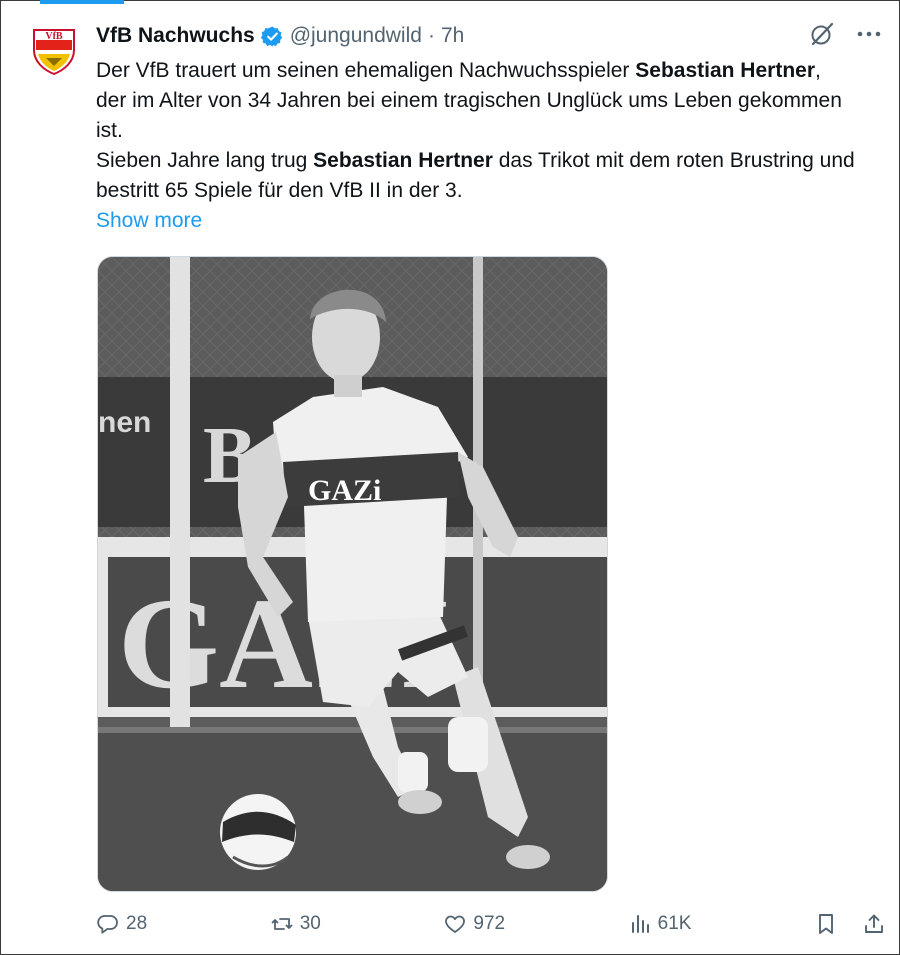  I want to click on post-time: 7h, so click(452, 36).